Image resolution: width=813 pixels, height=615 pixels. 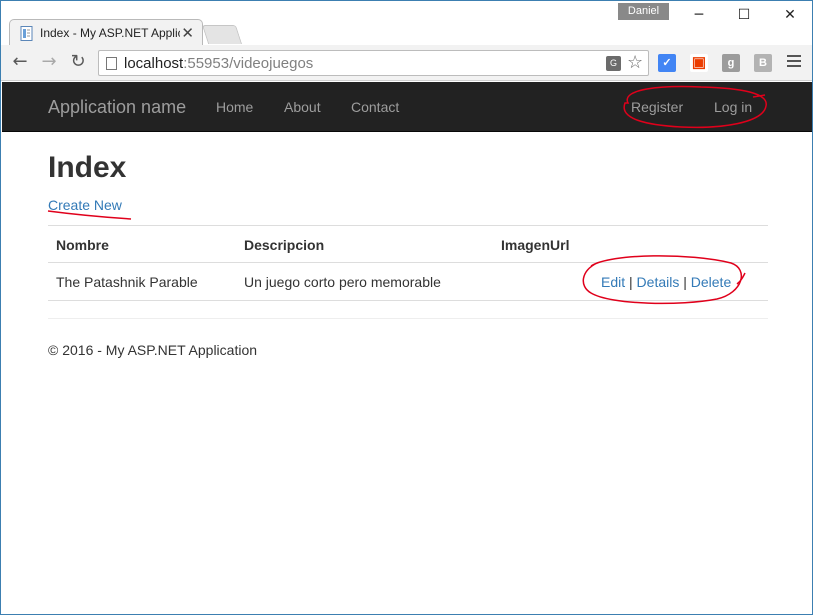 I want to click on login-link: Log in, so click(x=733, y=107).